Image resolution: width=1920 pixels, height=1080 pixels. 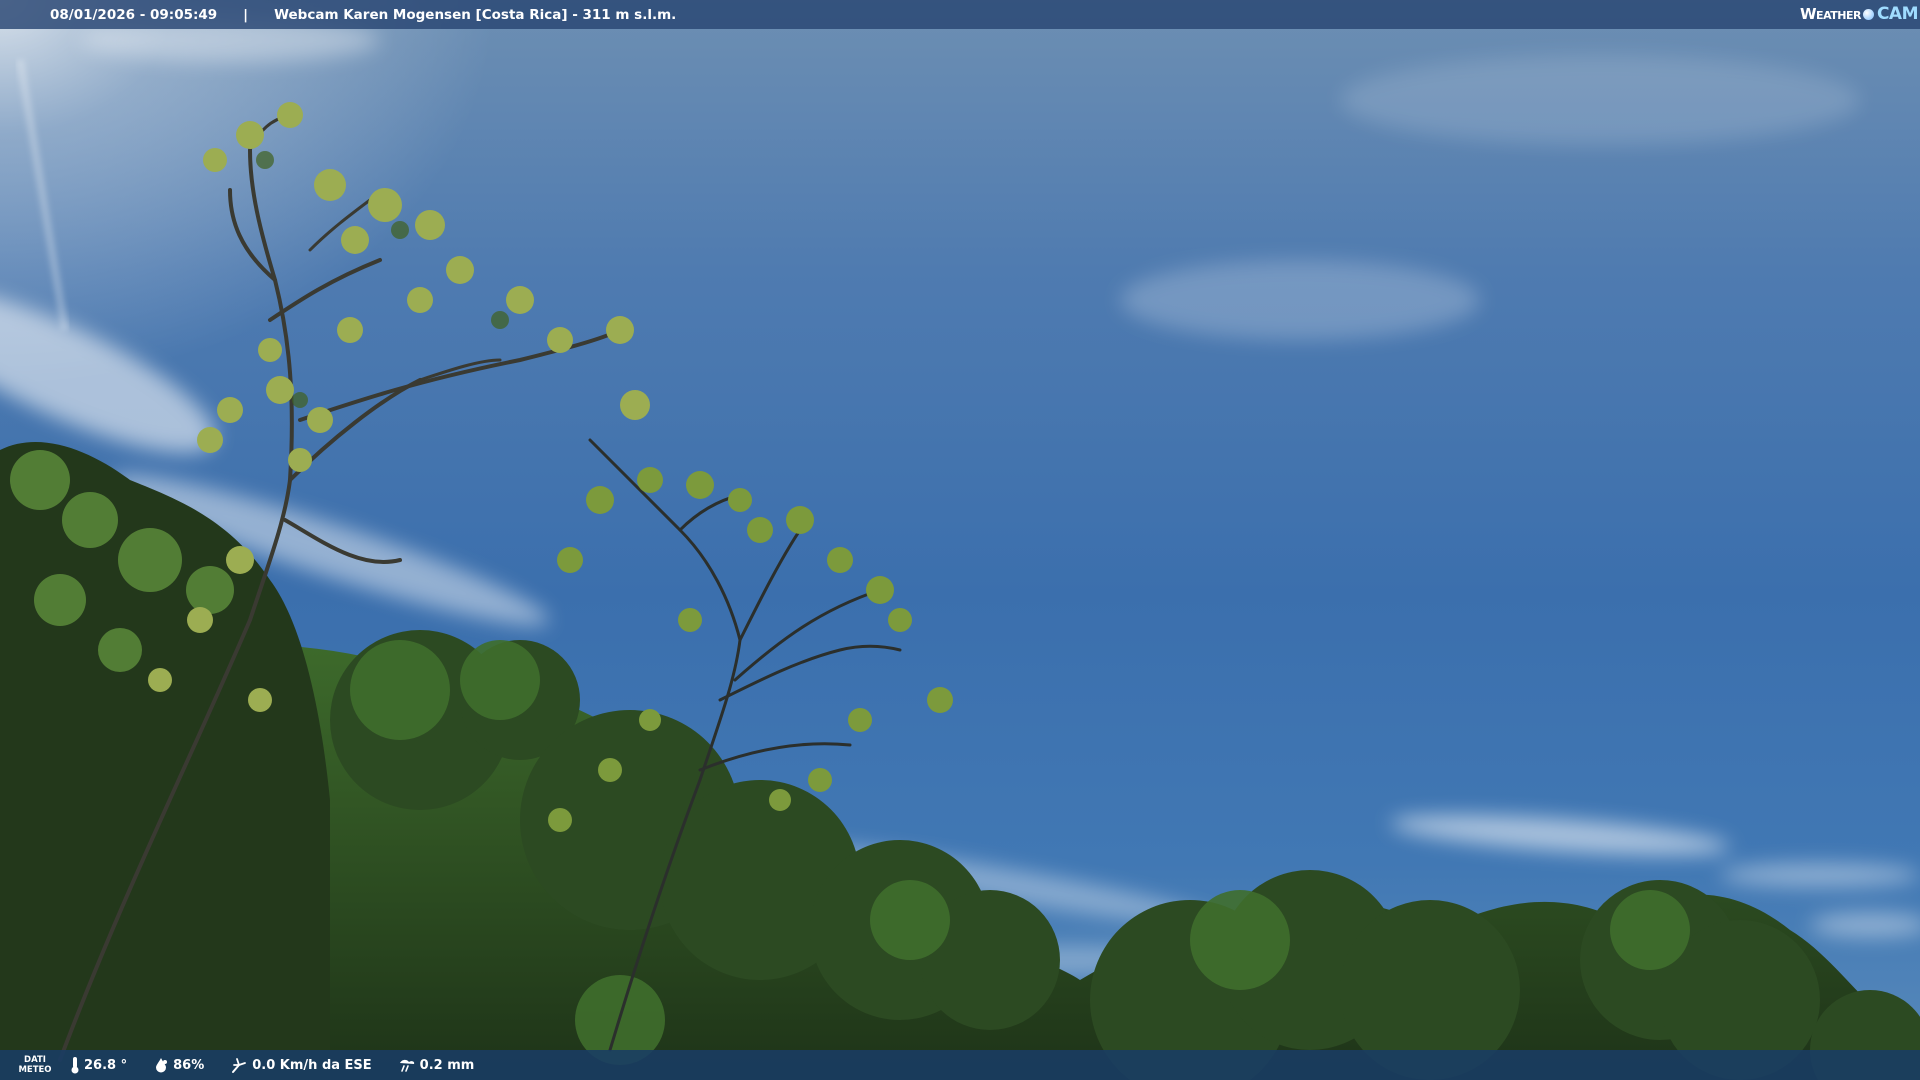 I want to click on thermometer-icon, so click(x=75, y=1065).